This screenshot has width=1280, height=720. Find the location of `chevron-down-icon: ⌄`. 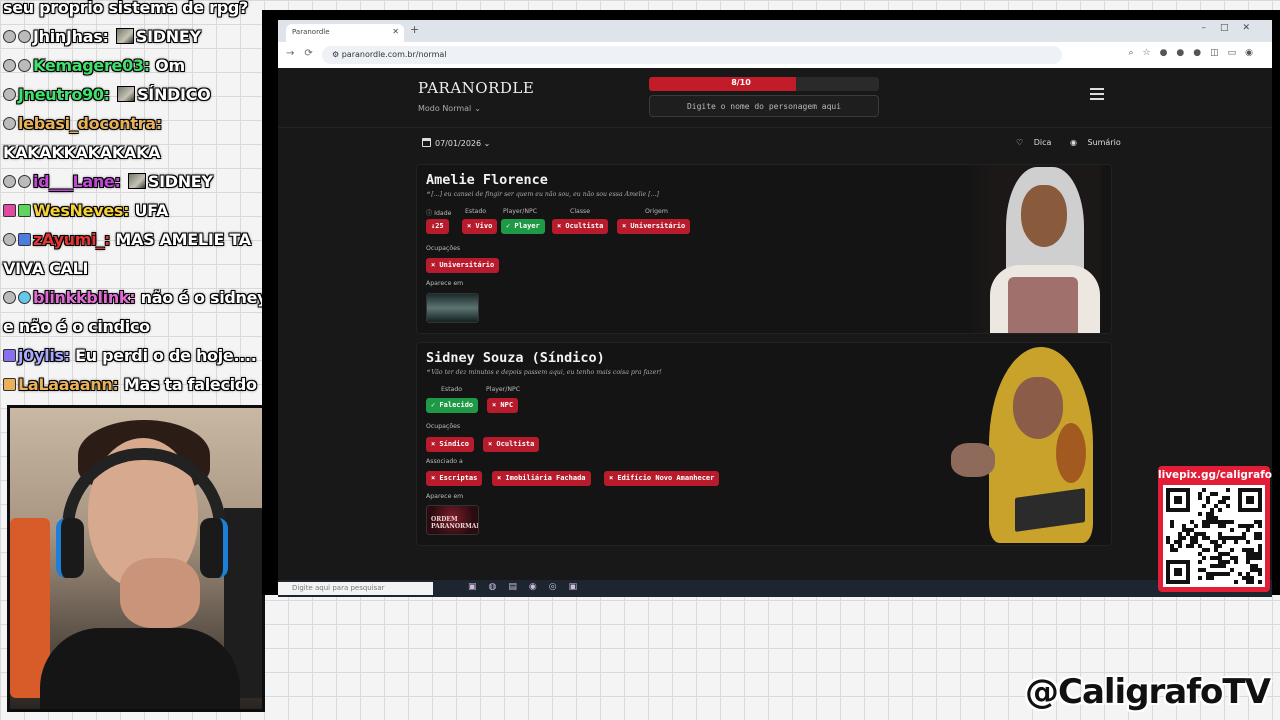

chevron-down-icon: ⌄ is located at coordinates (487, 143).